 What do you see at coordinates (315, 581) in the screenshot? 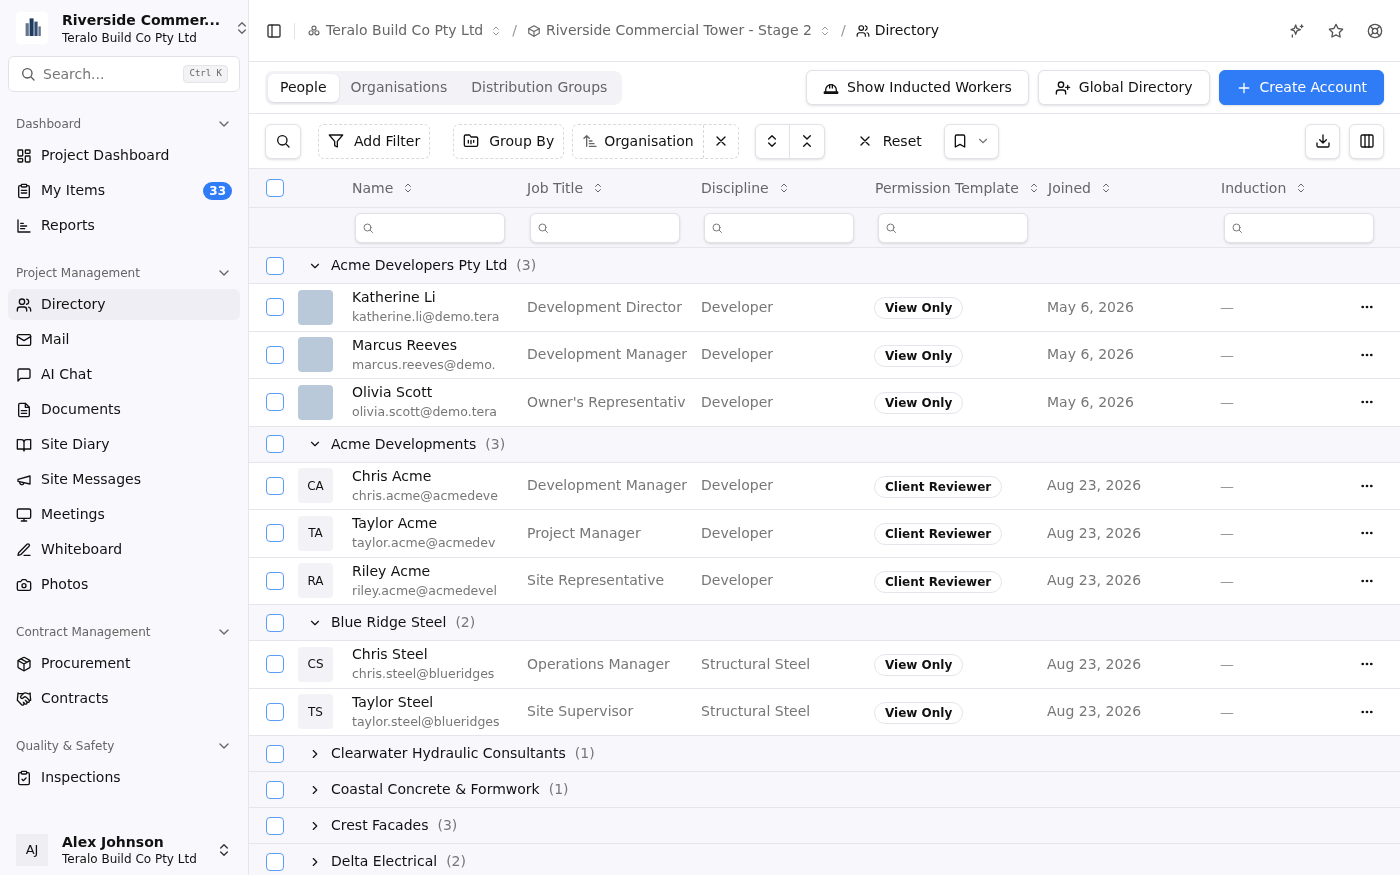
I see `initials-avatar: RA` at bounding box center [315, 581].